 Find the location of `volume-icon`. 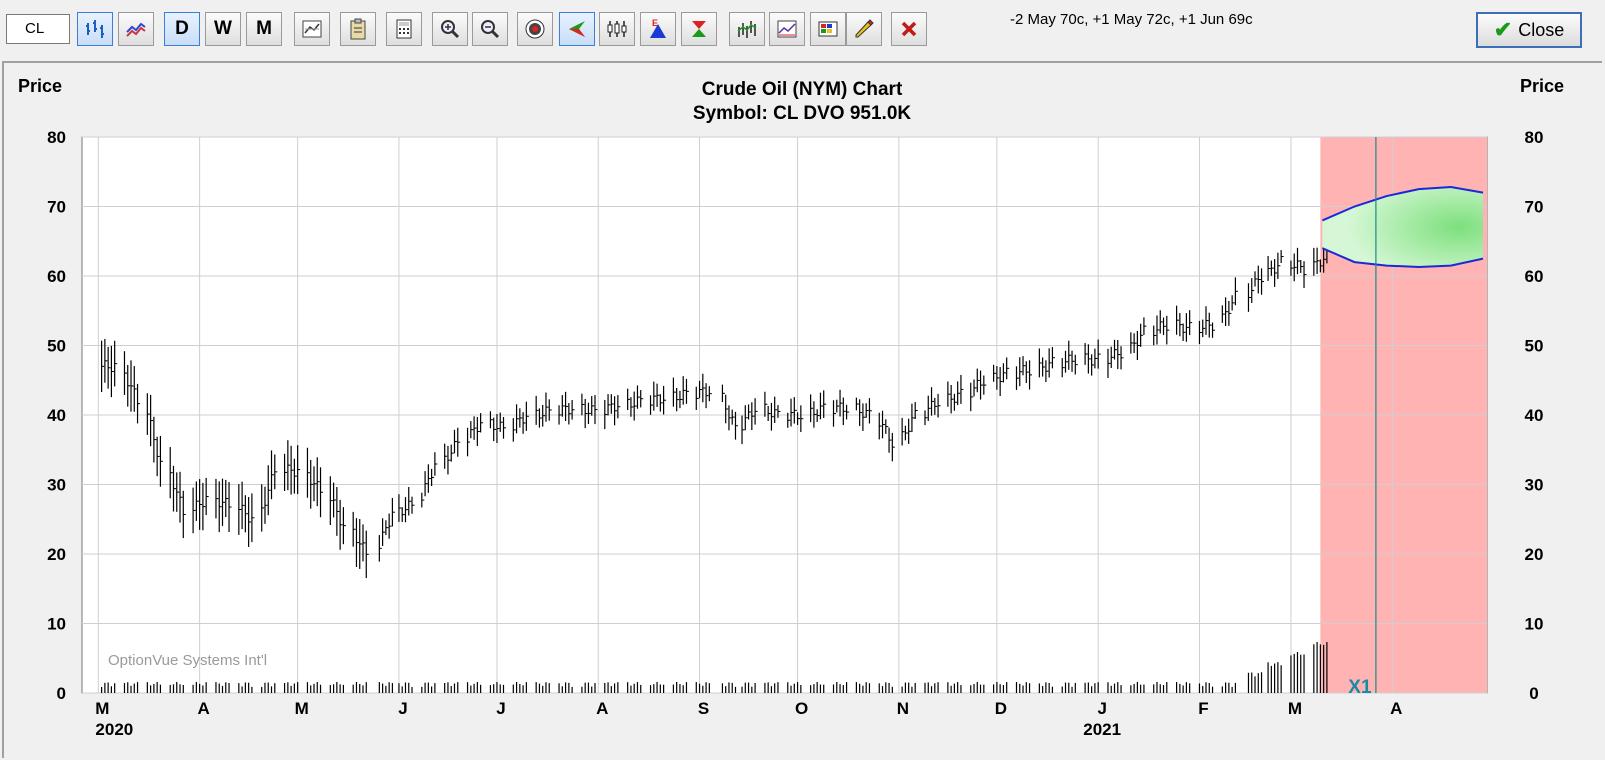

volume-icon is located at coordinates (747, 29).